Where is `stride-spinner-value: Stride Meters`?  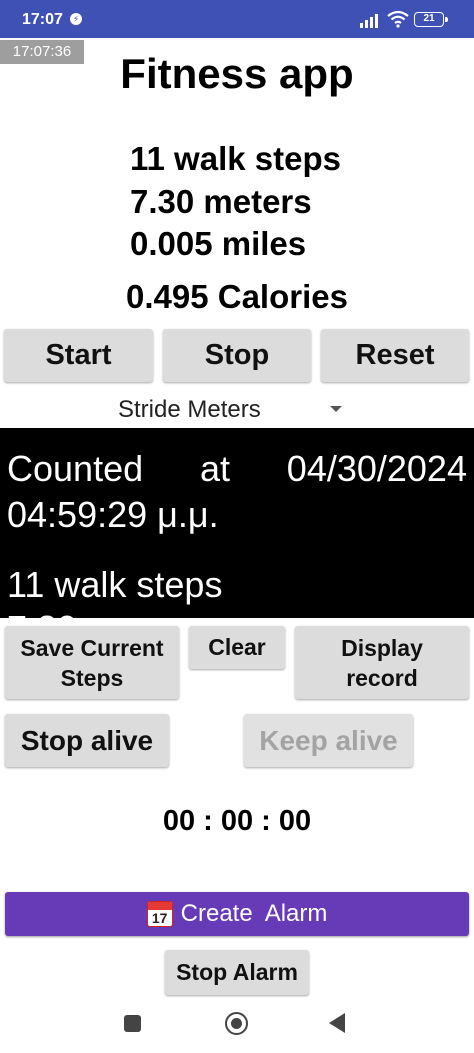 stride-spinner-value: Stride Meters is located at coordinates (189, 409).